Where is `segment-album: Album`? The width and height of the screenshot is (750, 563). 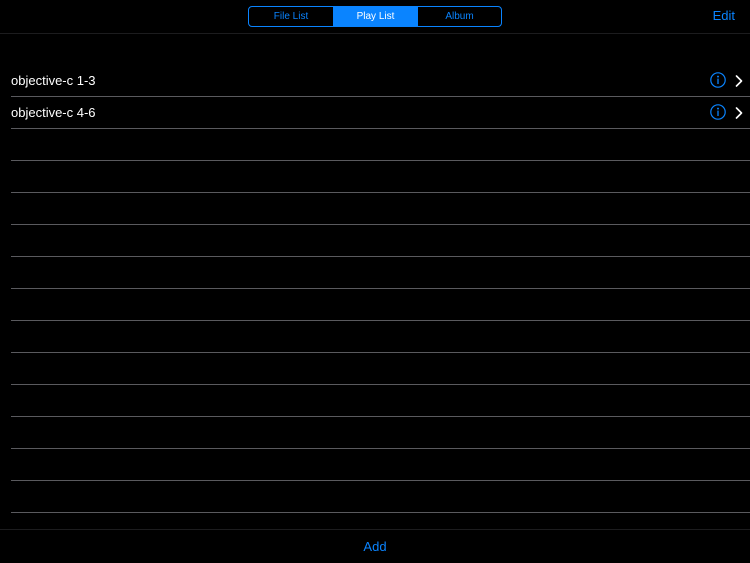
segment-album: Album is located at coordinates (459, 16).